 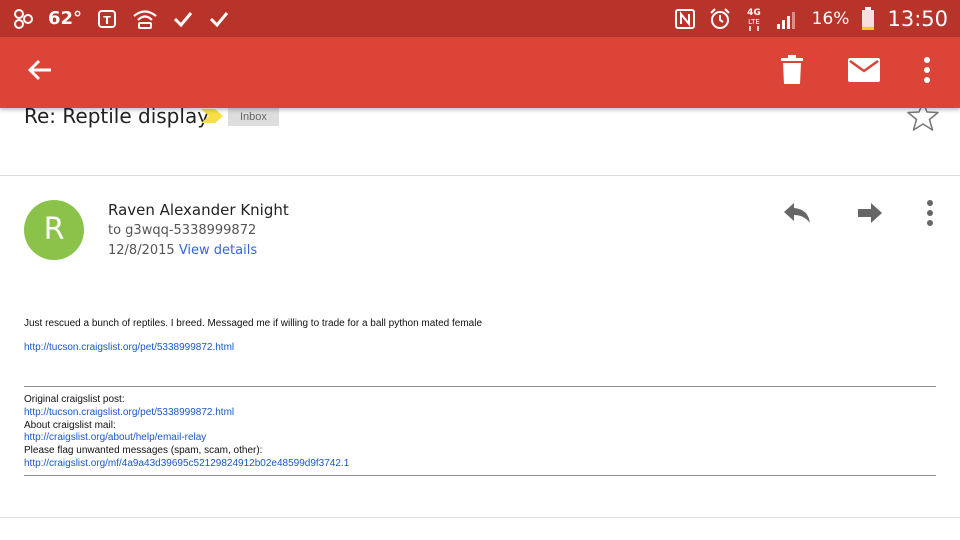 I want to click on reply-button, so click(x=797, y=215).